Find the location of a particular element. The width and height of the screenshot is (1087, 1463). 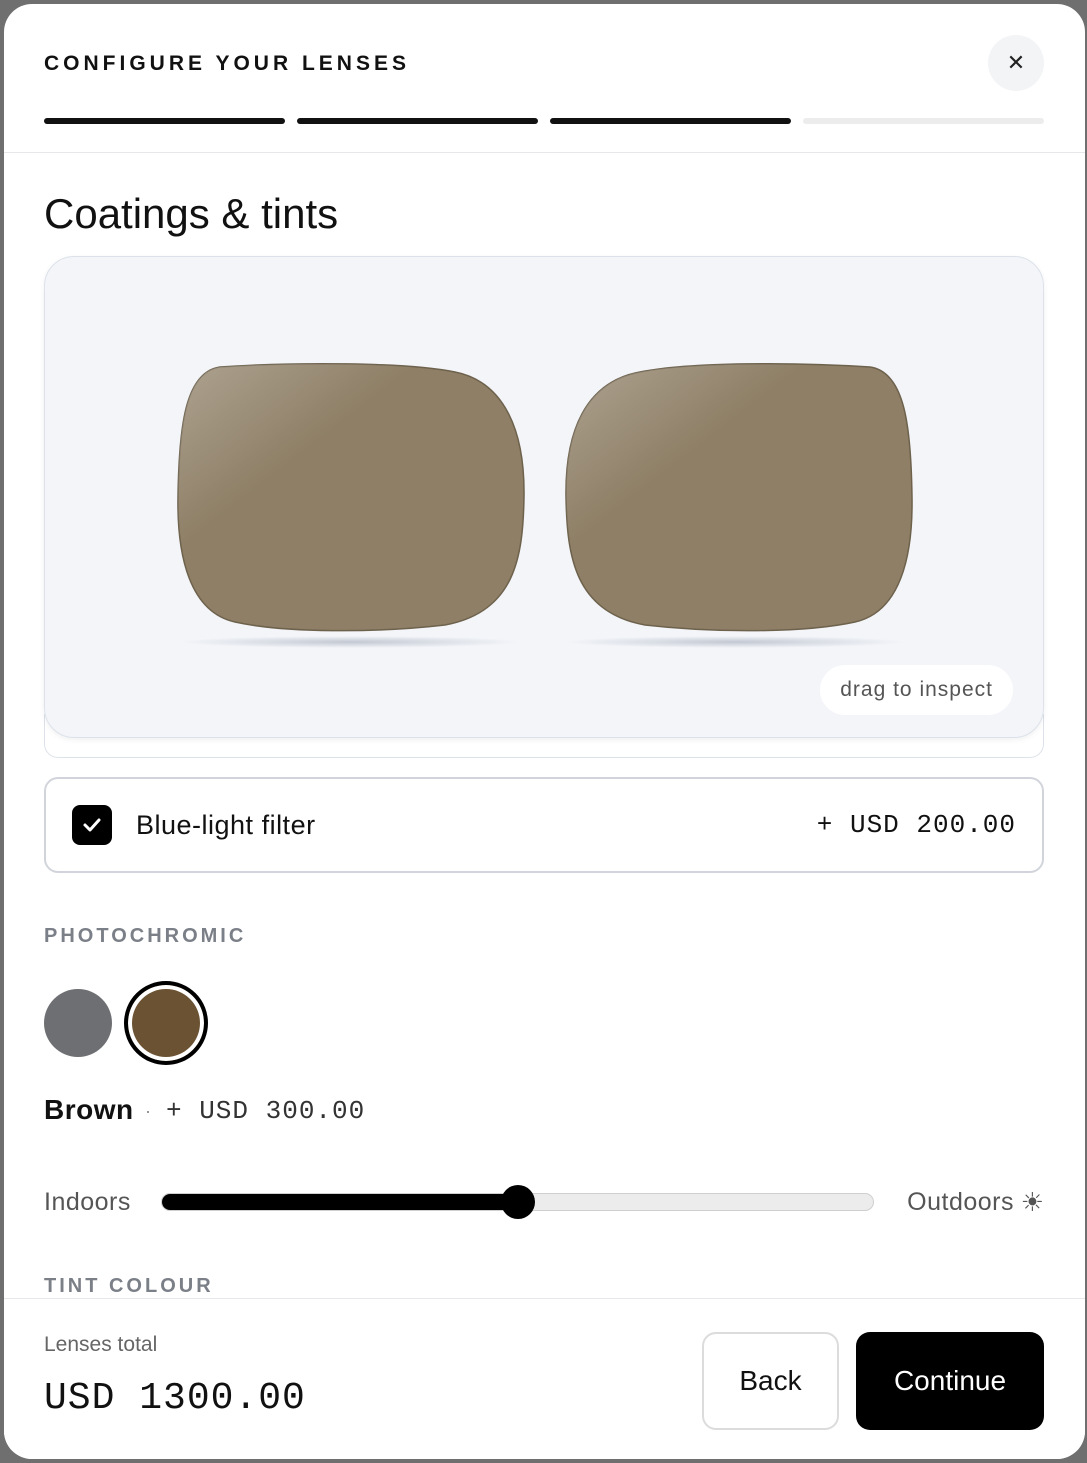

modal-title: CONFIGURE YOUR LENSES is located at coordinates (227, 63).